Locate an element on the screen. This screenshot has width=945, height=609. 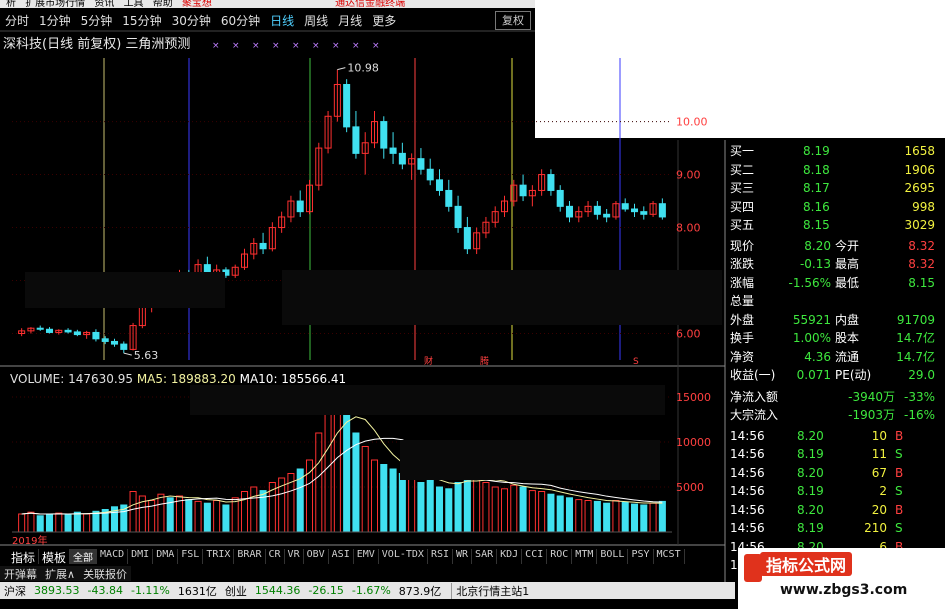
stat-label: 净资 is located at coordinates (742, 356).